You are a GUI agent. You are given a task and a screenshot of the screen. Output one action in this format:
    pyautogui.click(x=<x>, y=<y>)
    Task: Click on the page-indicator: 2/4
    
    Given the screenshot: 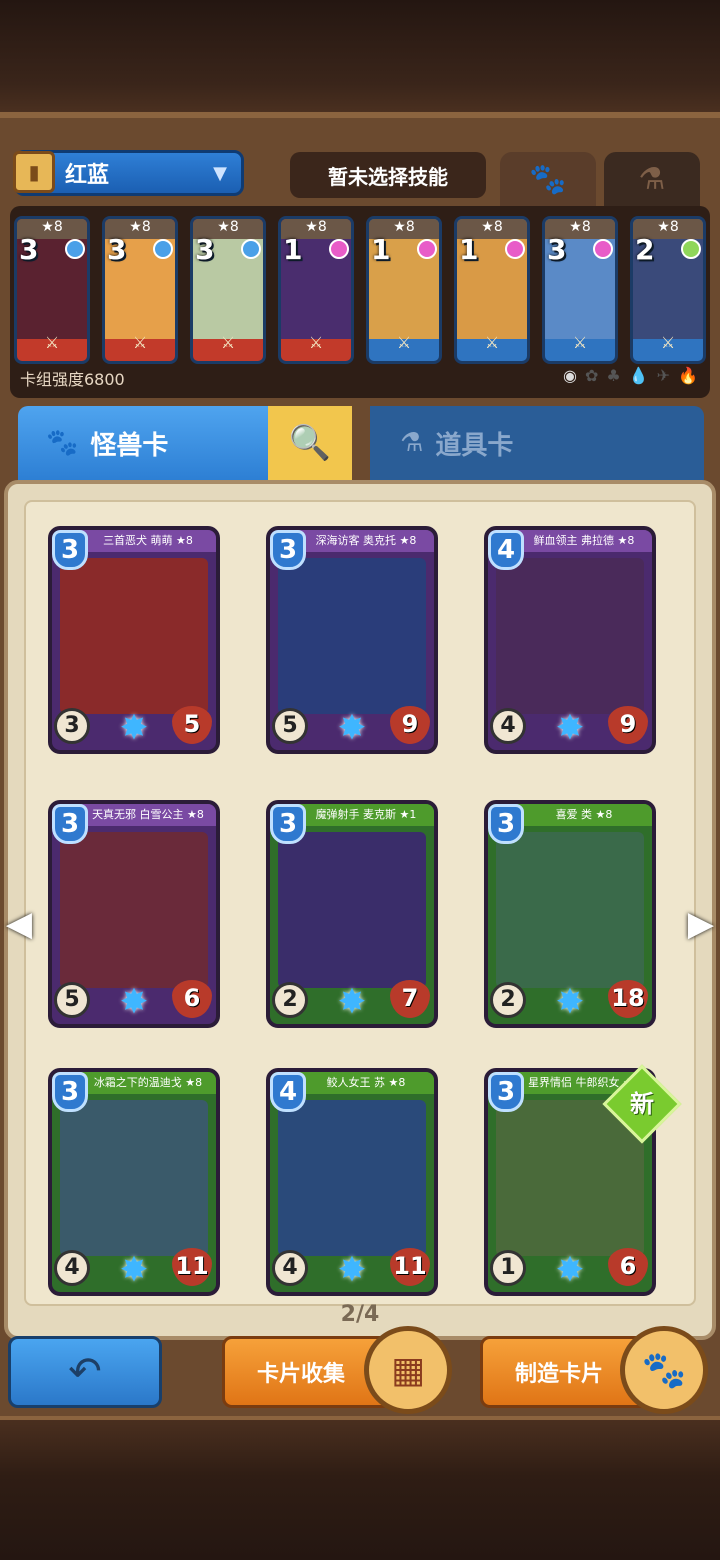 What is the action you would take?
    pyautogui.click(x=360, y=1314)
    